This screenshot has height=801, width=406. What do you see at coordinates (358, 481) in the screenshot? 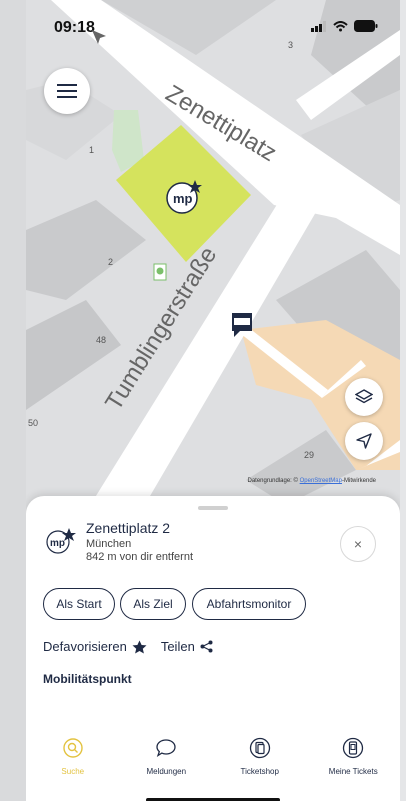
I see `attribution-suffix: -Mitwirkende` at bounding box center [358, 481].